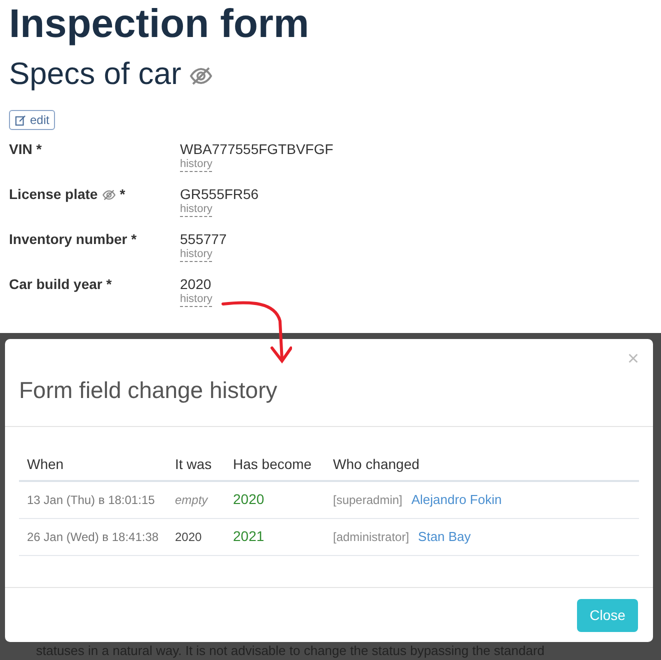  Describe the element at coordinates (257, 149) in the screenshot. I see `field-value: WBA777555FGTBVFGF` at that location.